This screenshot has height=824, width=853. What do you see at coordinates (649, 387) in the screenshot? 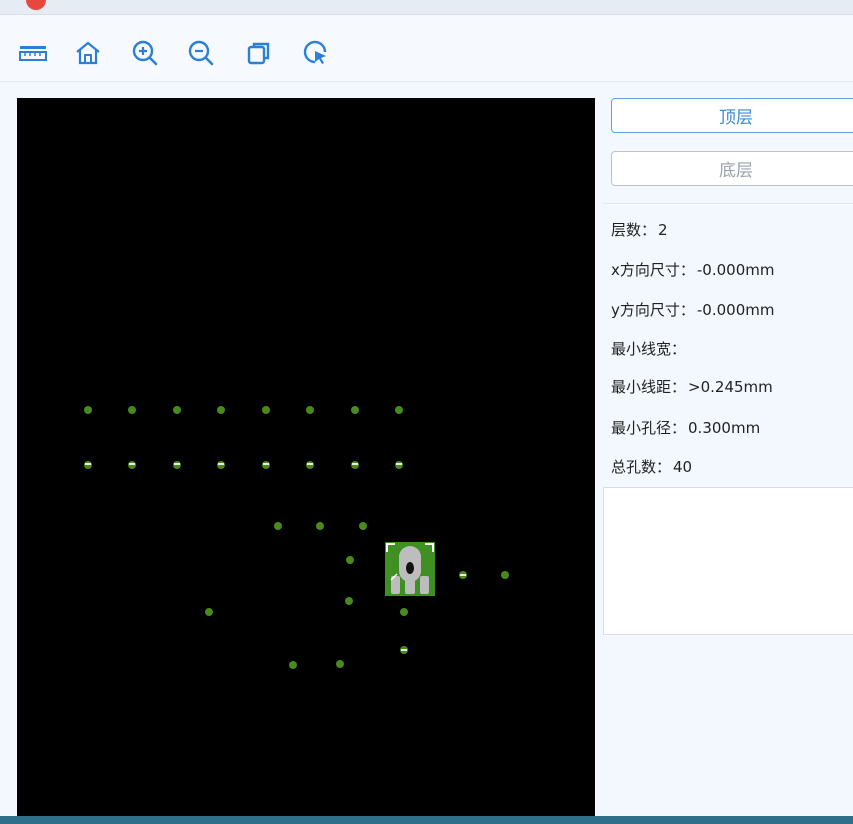
I see `min-trace-spacing-label: 最小线距：` at bounding box center [649, 387].